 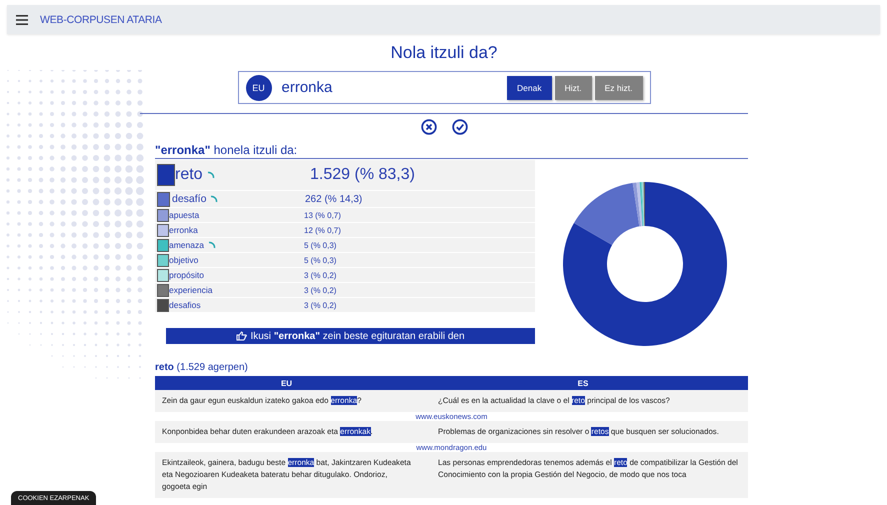 I want to click on column-header: ES, so click(x=583, y=383).